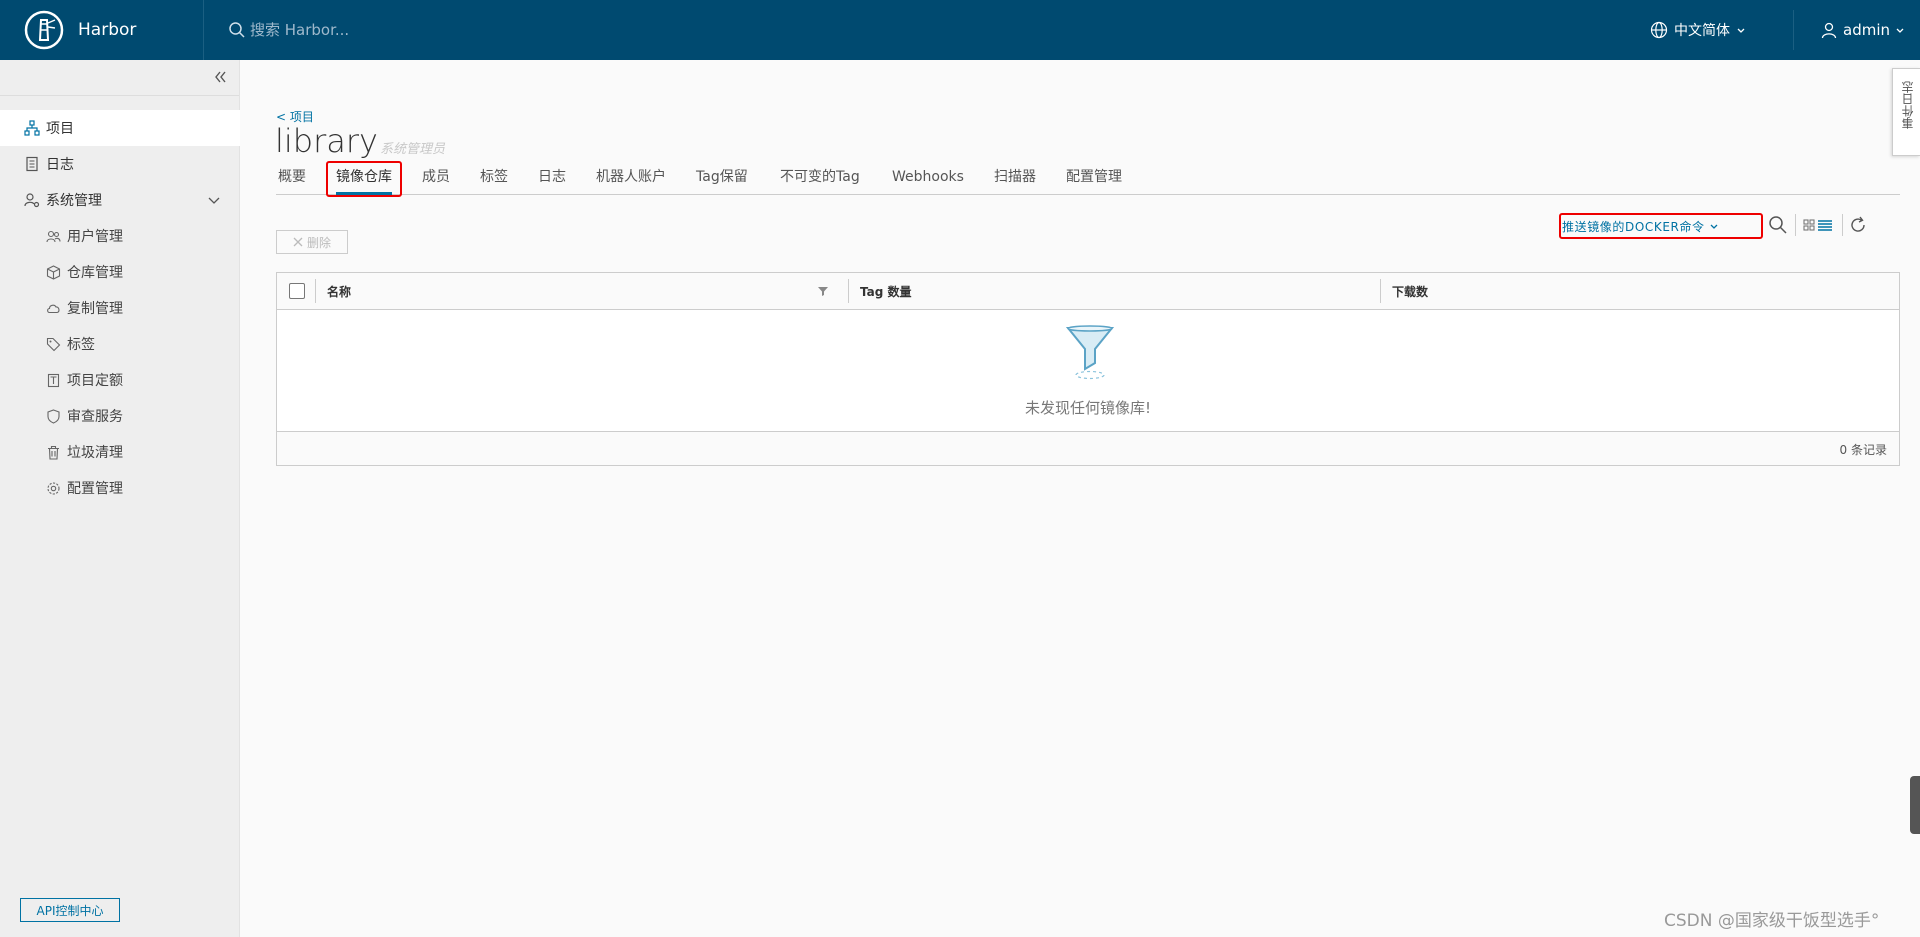 This screenshot has width=1920, height=937. Describe the element at coordinates (436, 178) in the screenshot. I see `tab-members: 成员` at that location.